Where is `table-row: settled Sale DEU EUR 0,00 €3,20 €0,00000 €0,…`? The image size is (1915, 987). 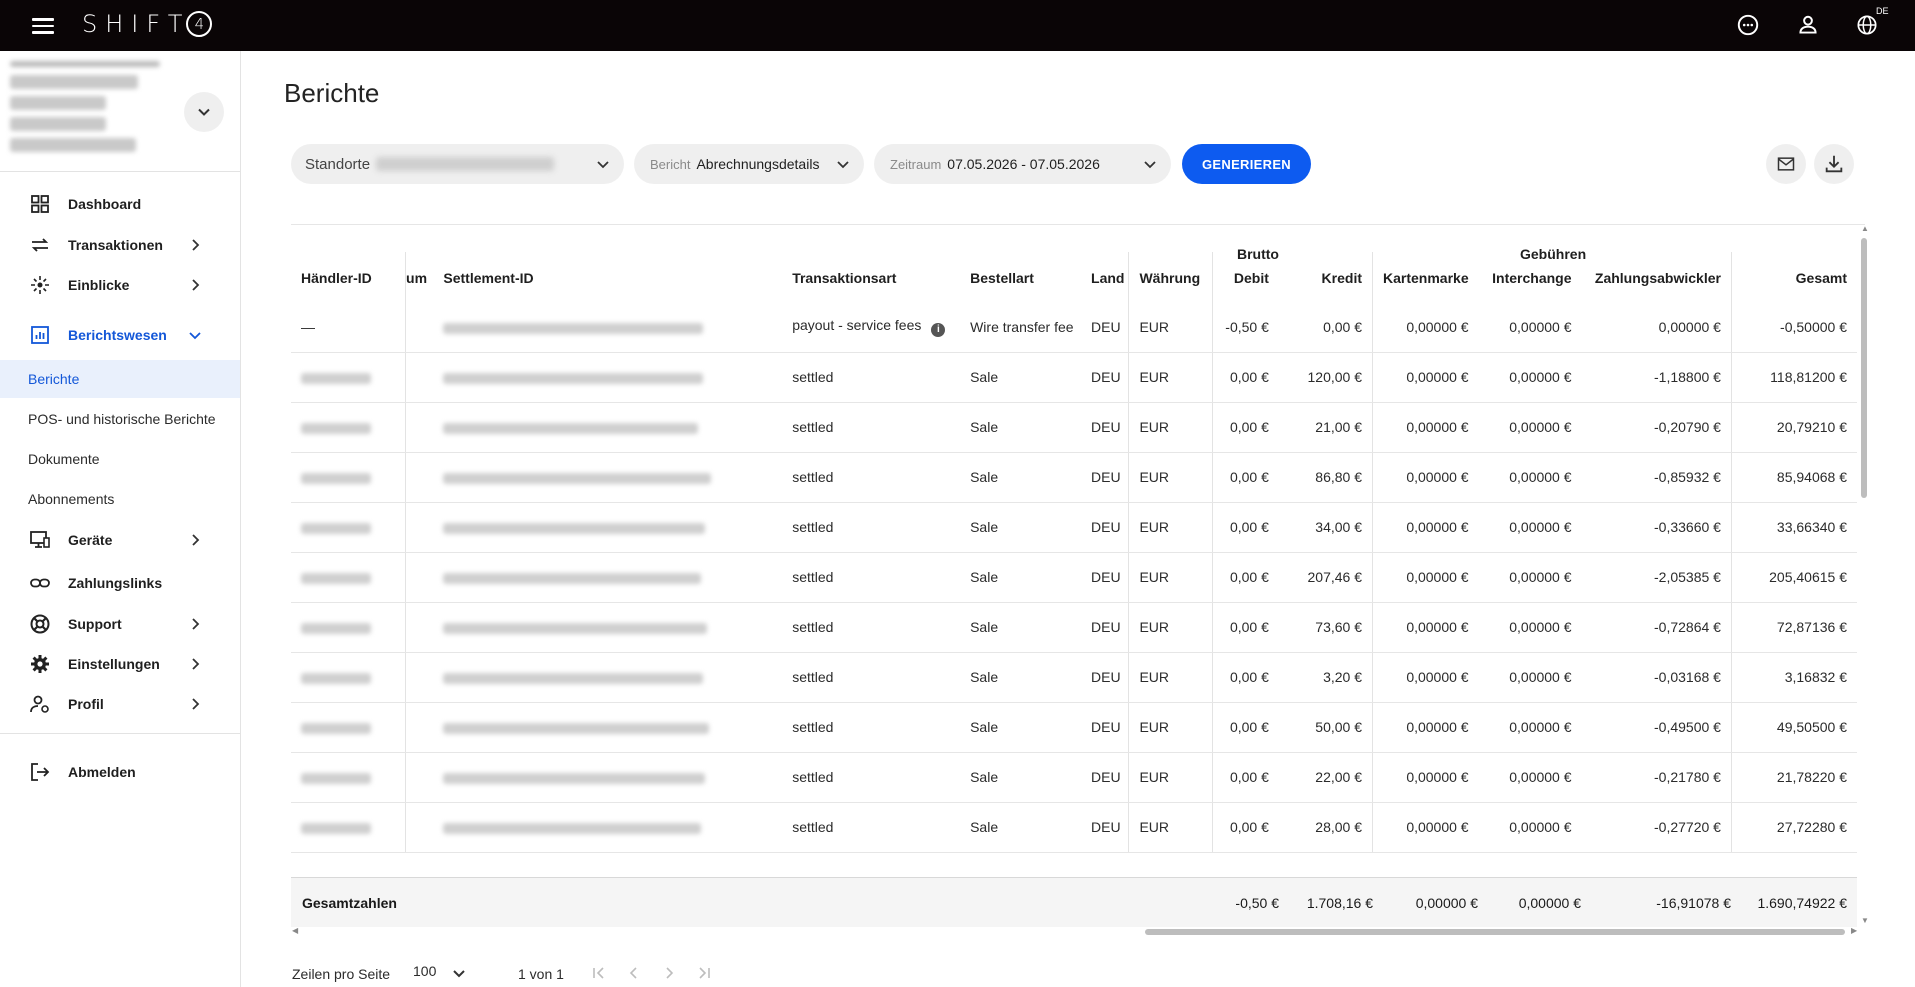 table-row: settled Sale DEU EUR 0,00 €3,20 €0,00000 €0,… is located at coordinates (1074, 677).